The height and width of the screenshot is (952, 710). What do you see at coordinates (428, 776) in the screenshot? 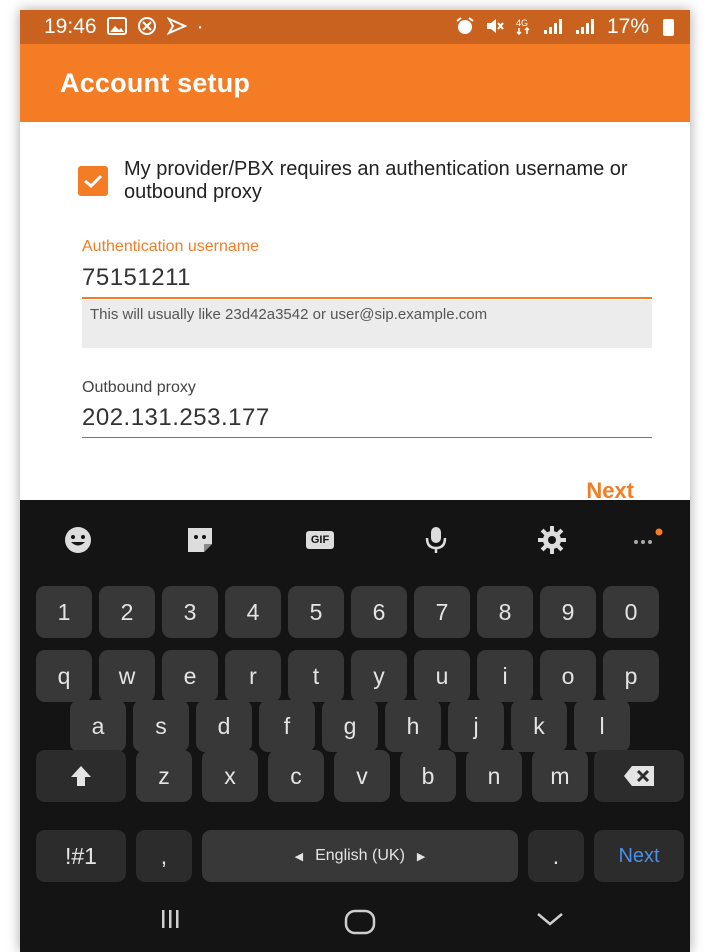
I see `key-b: b` at bounding box center [428, 776].